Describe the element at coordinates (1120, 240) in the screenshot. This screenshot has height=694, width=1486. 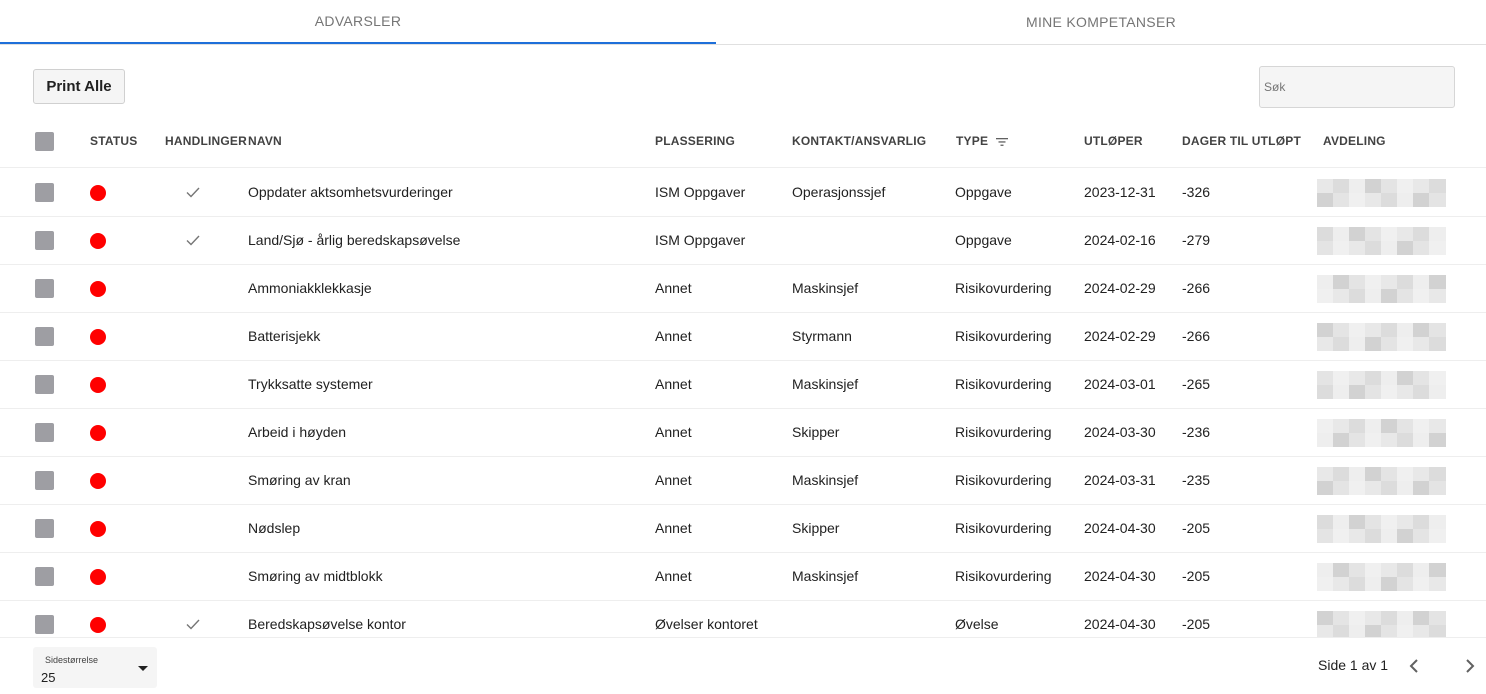
I see `row-utloper: 2024-02-16` at that location.